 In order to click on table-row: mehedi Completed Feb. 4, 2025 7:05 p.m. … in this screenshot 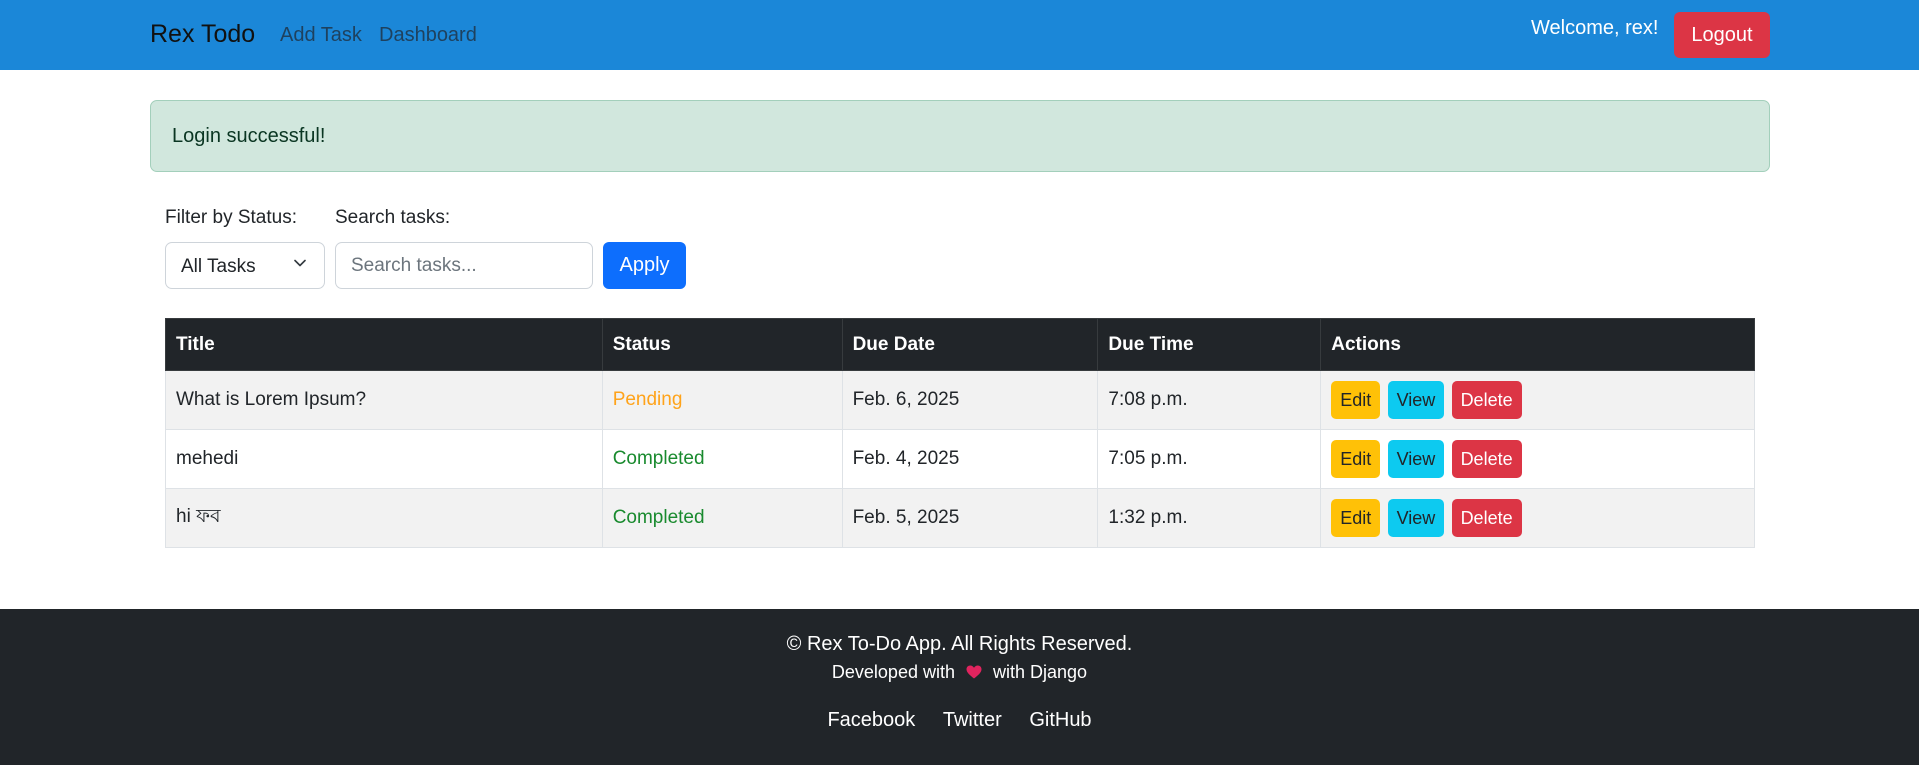, I will do `click(960, 459)`.